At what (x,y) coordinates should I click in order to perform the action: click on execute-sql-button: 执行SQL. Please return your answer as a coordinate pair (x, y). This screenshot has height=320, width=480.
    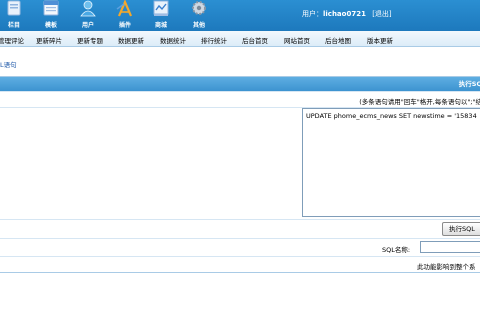
    Looking at the image, I should click on (461, 229).